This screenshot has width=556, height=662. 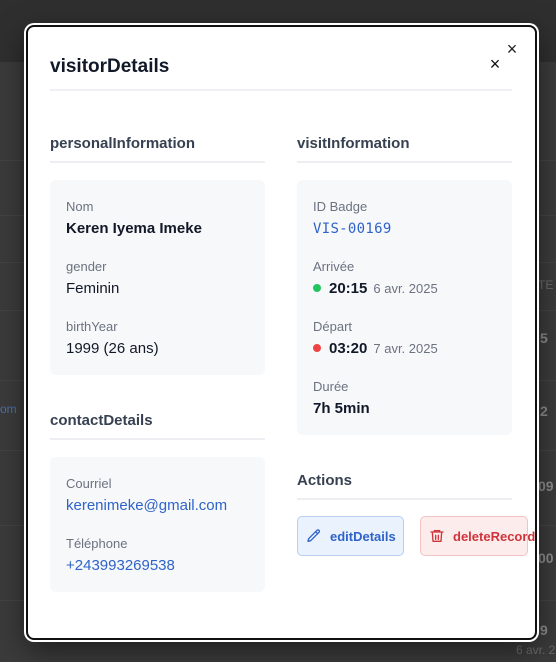 What do you see at coordinates (8, 409) in the screenshot?
I see `background-text: om` at bounding box center [8, 409].